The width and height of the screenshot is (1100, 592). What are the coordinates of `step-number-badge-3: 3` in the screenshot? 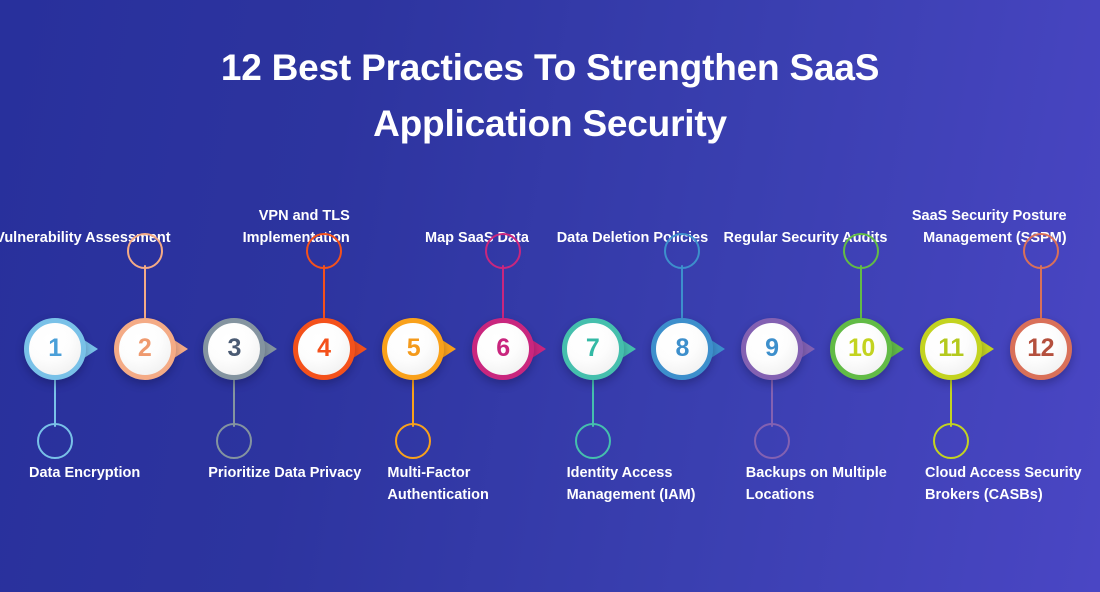 It's located at (234, 349).